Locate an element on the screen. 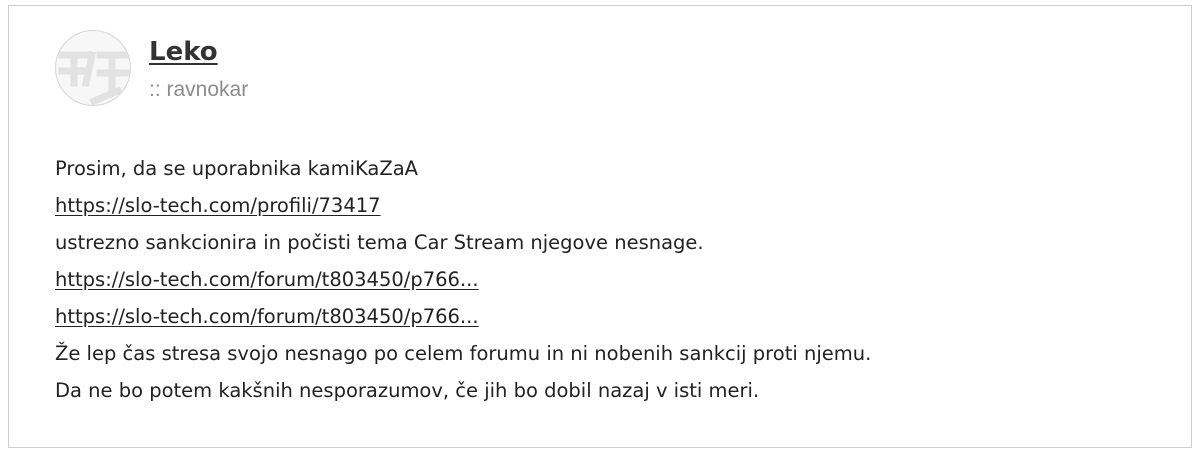  avatar is located at coordinates (93, 68).